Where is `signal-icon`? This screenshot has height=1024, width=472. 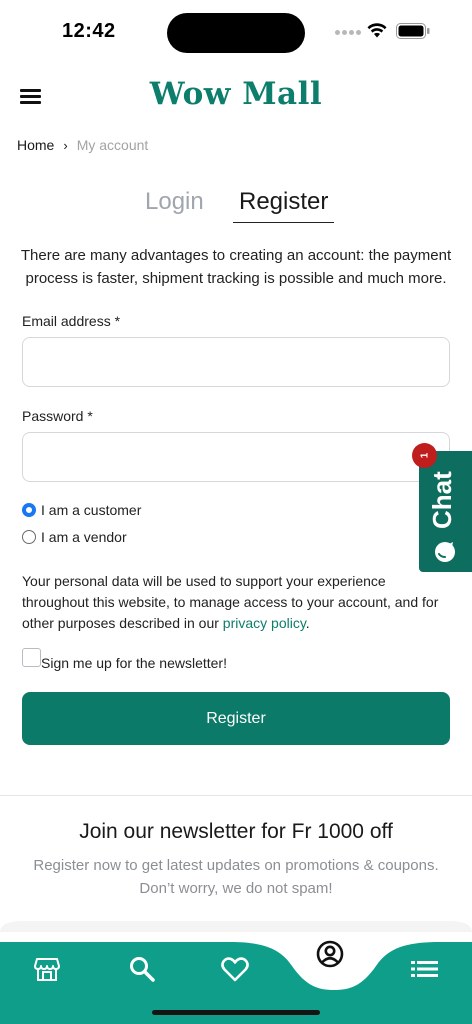 signal-icon is located at coordinates (348, 32).